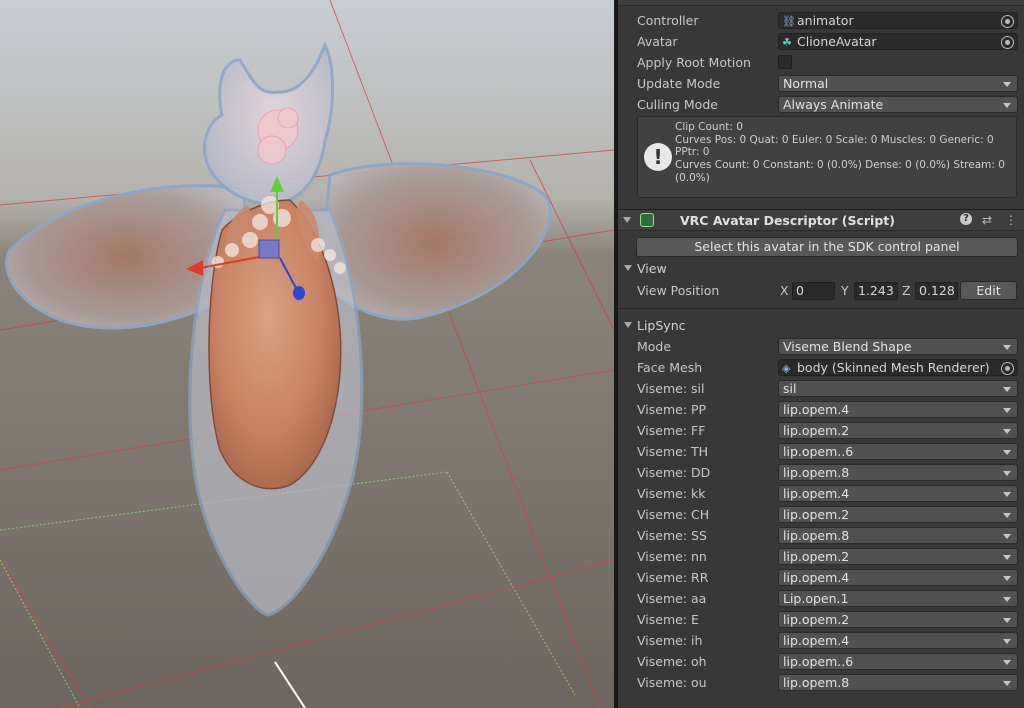  What do you see at coordinates (898, 20) in the screenshot?
I see `controller-field: ⛓ animator` at bounding box center [898, 20].